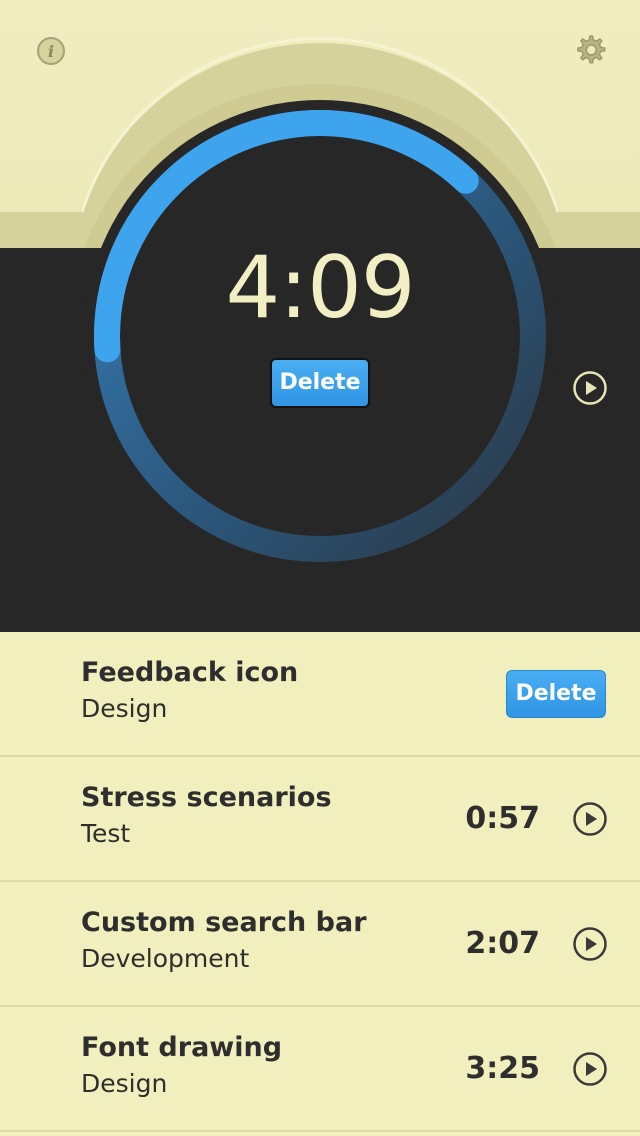  Describe the element at coordinates (320, 383) in the screenshot. I see `delete-button: Delete` at that location.